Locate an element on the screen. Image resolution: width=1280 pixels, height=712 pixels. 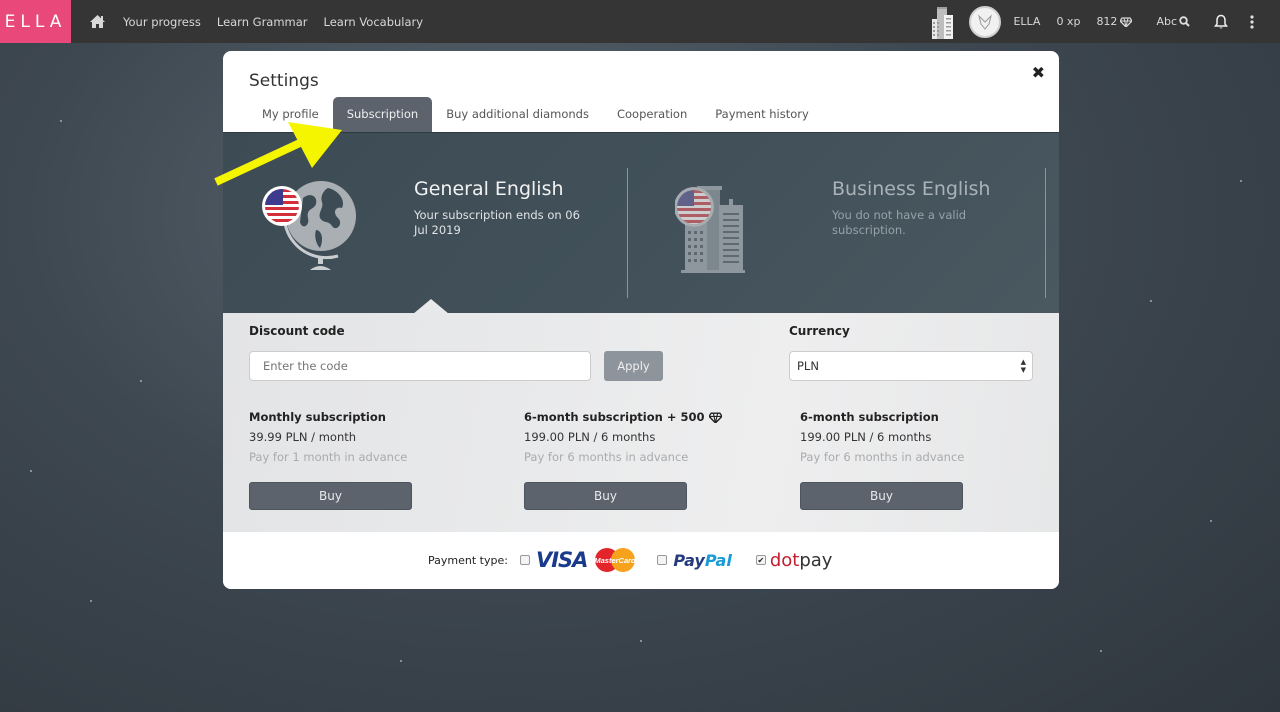
paypal-logo: PayPal is located at coordinates (702, 560).